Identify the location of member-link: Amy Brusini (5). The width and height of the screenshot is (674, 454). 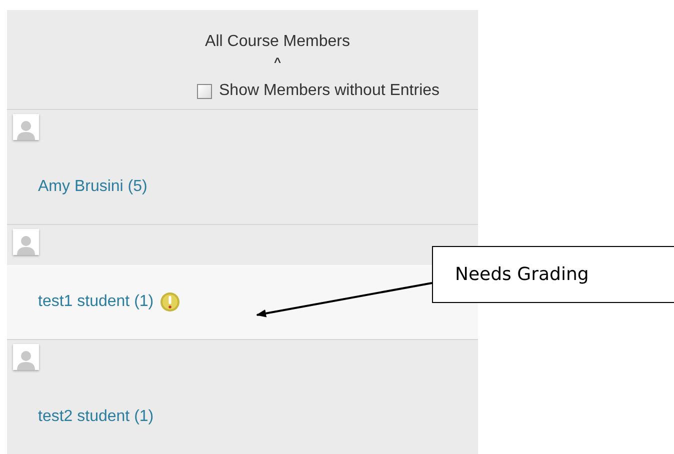
(93, 187).